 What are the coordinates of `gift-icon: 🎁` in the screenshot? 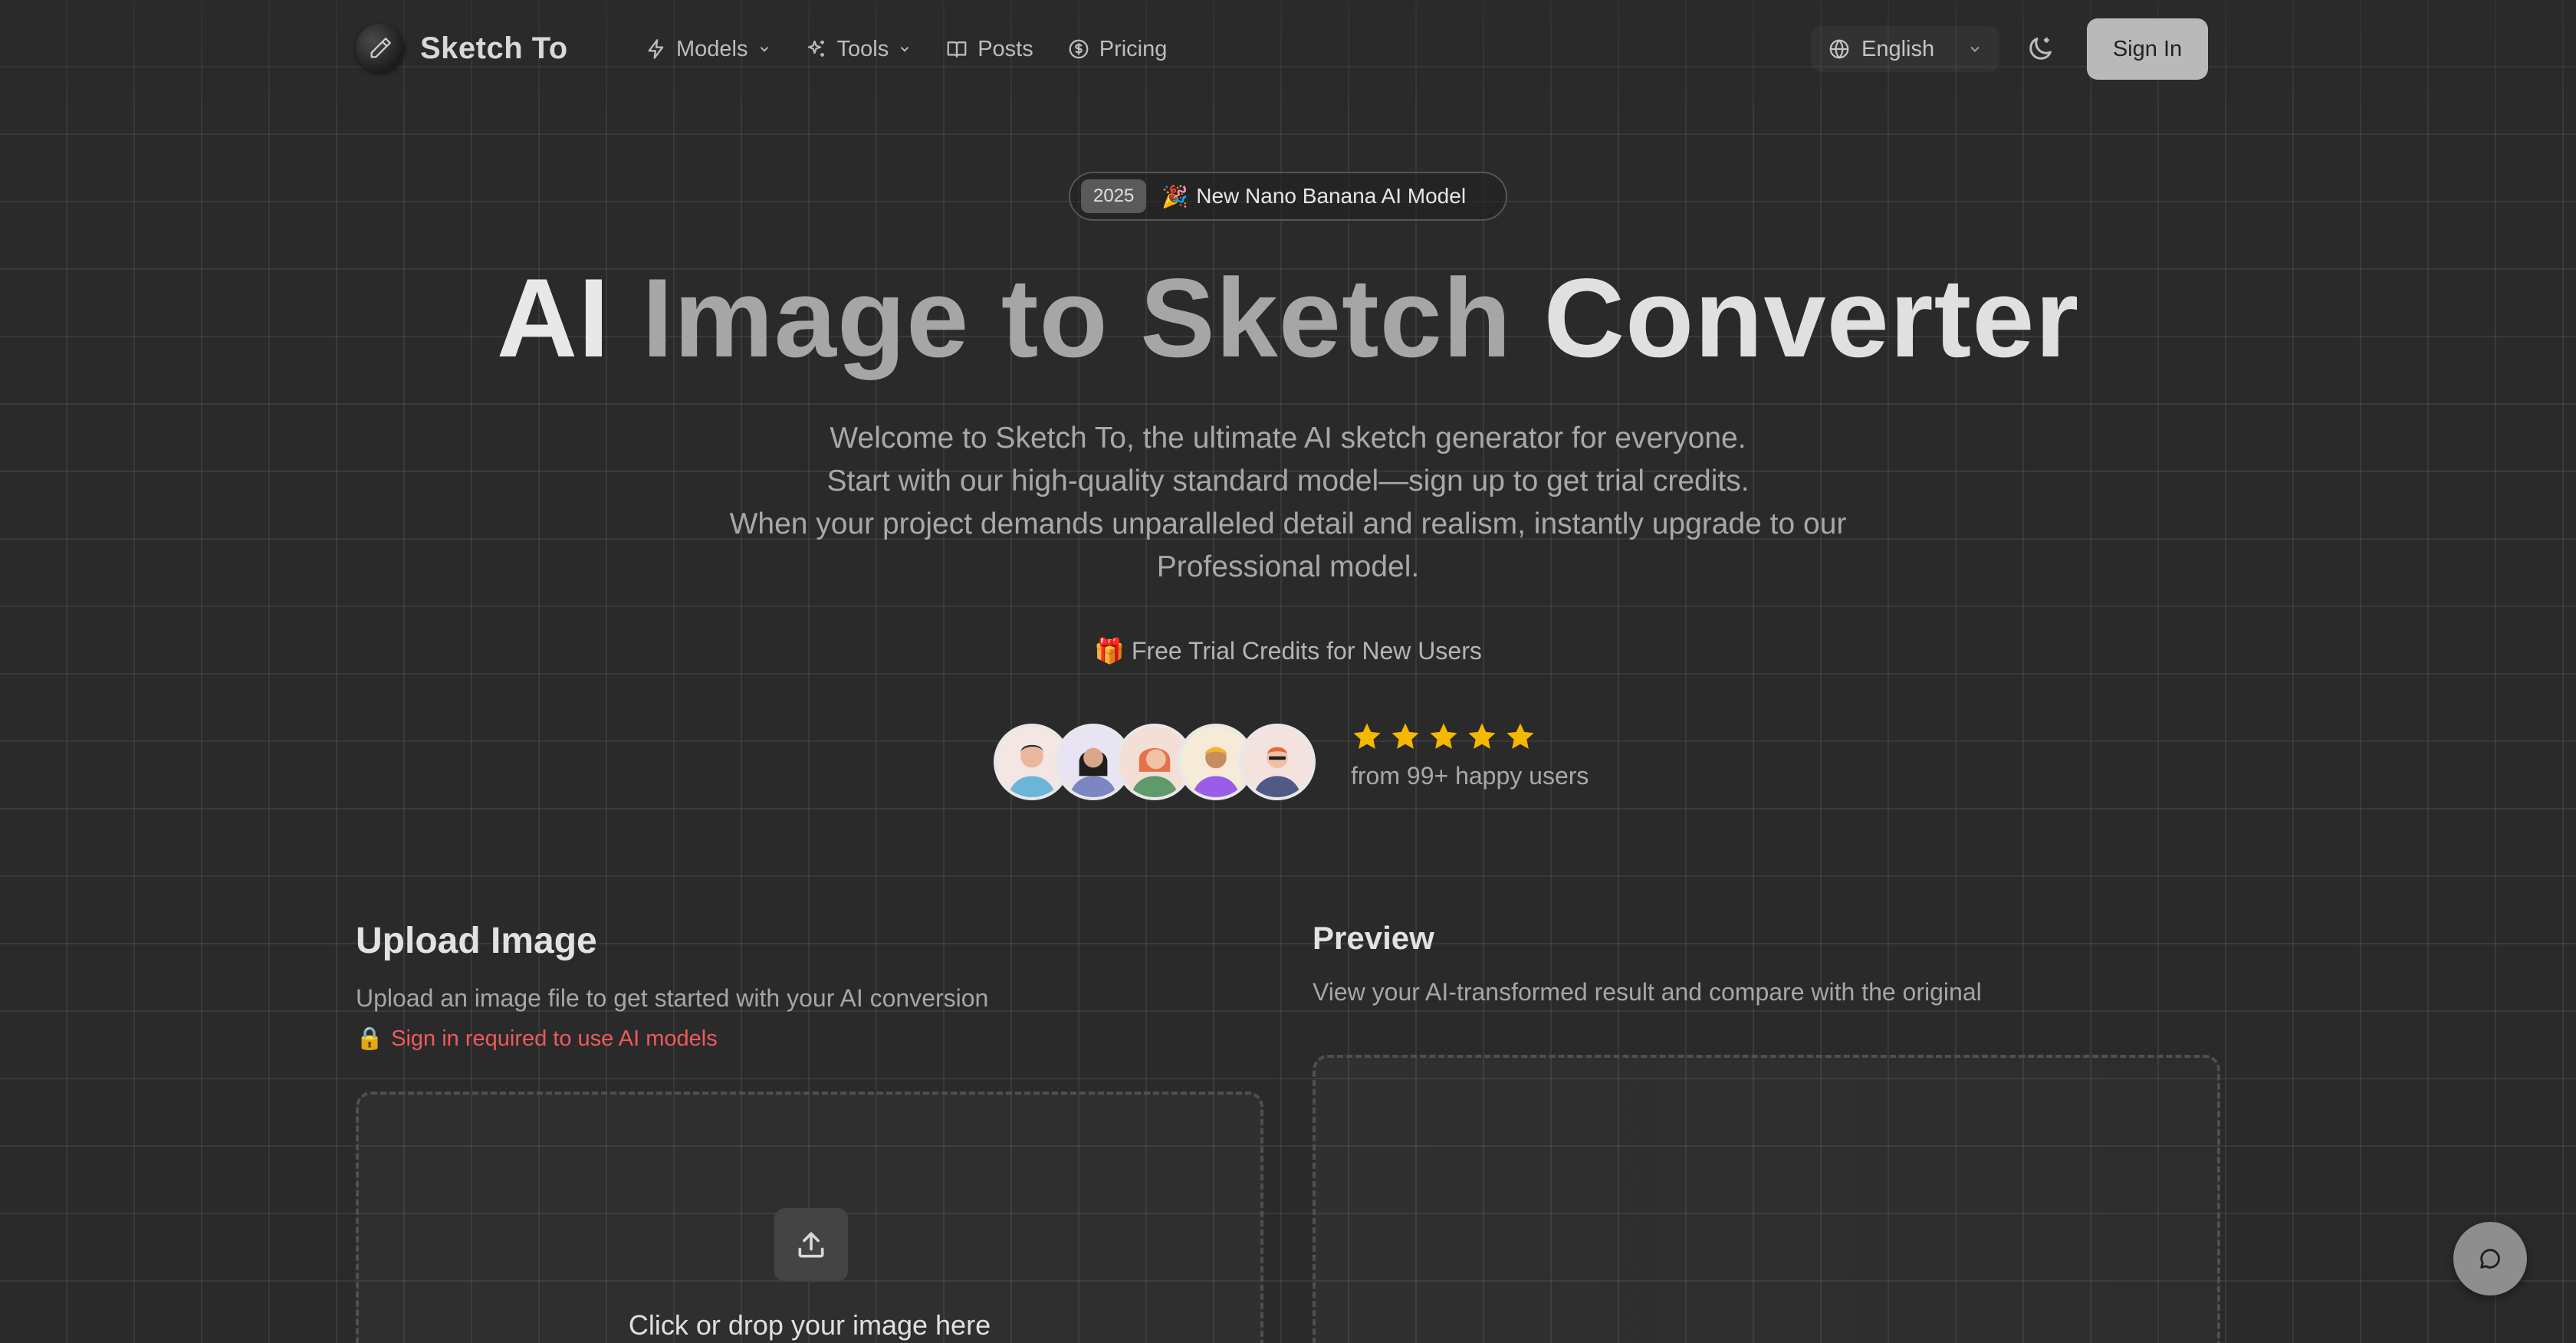 It's located at (1109, 651).